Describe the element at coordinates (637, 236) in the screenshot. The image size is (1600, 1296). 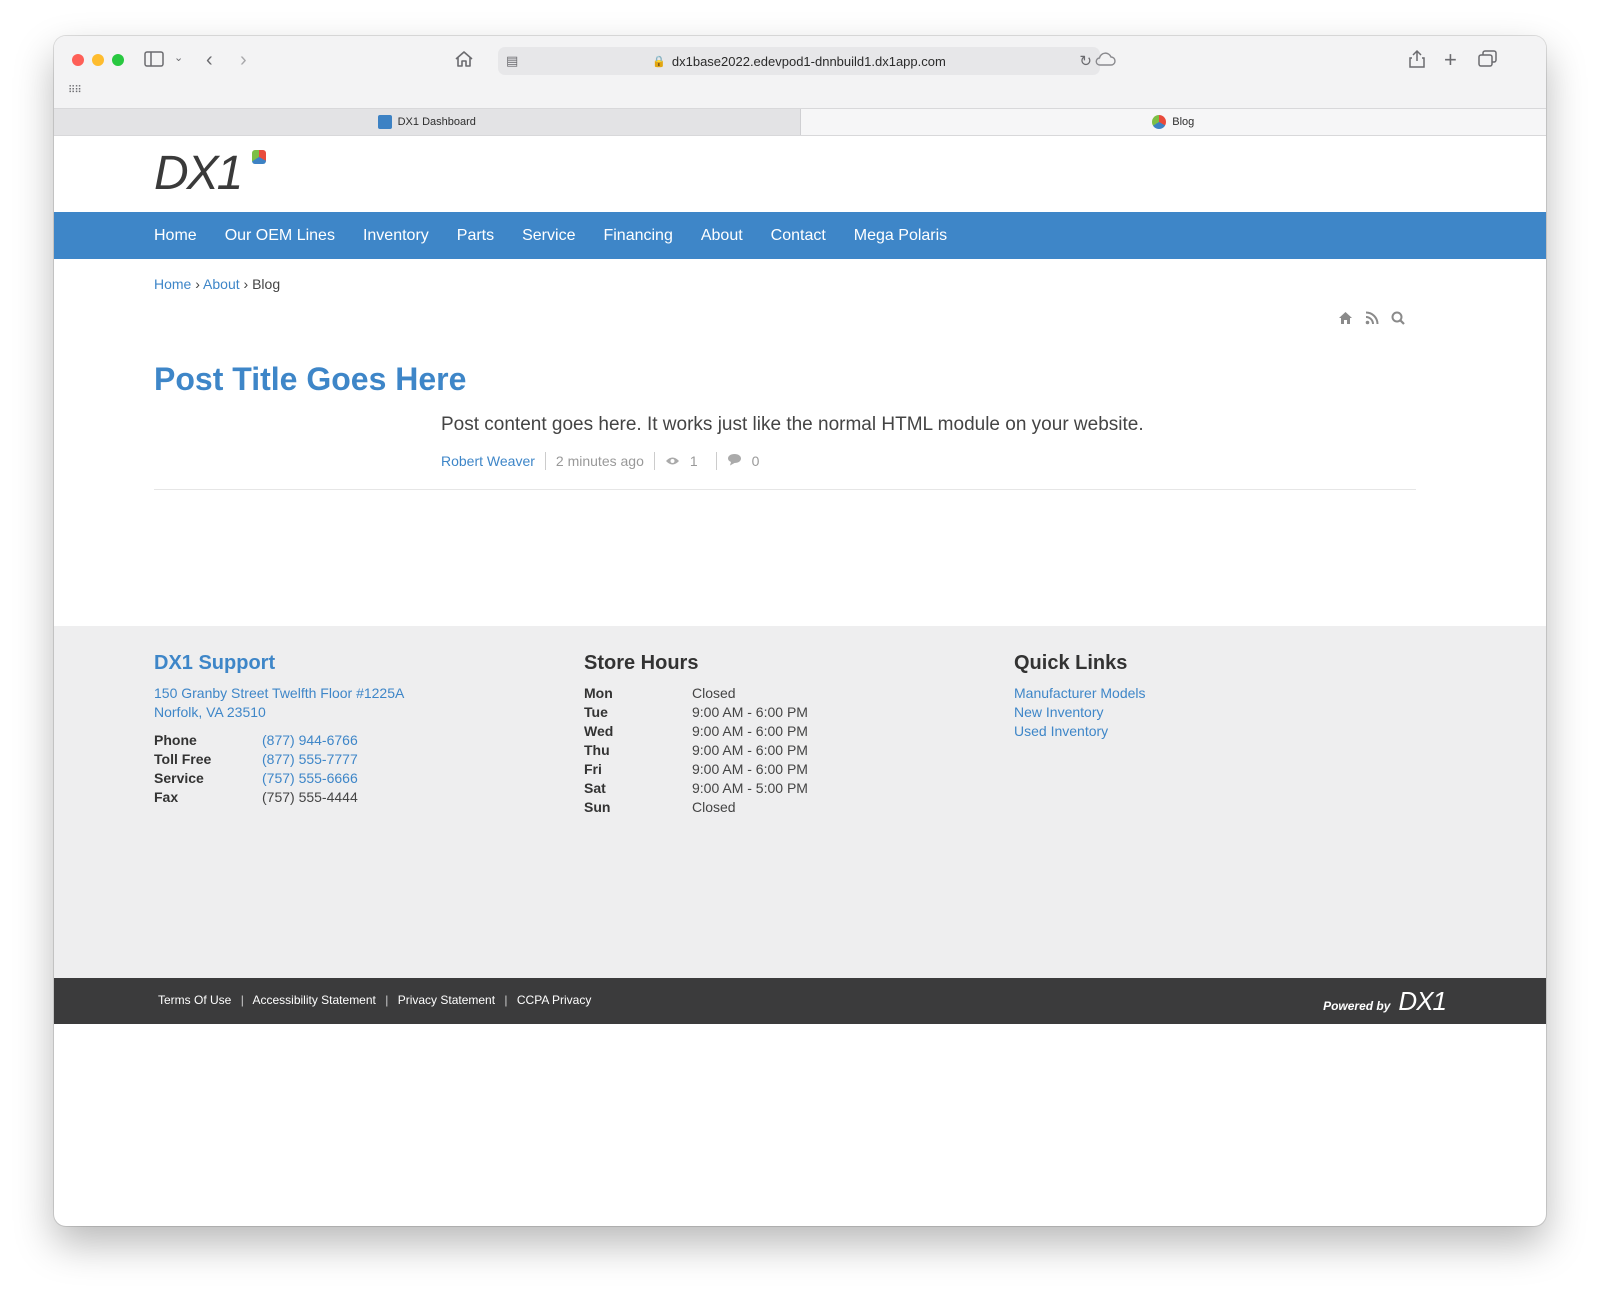
I see `nav-financing: Financing` at that location.